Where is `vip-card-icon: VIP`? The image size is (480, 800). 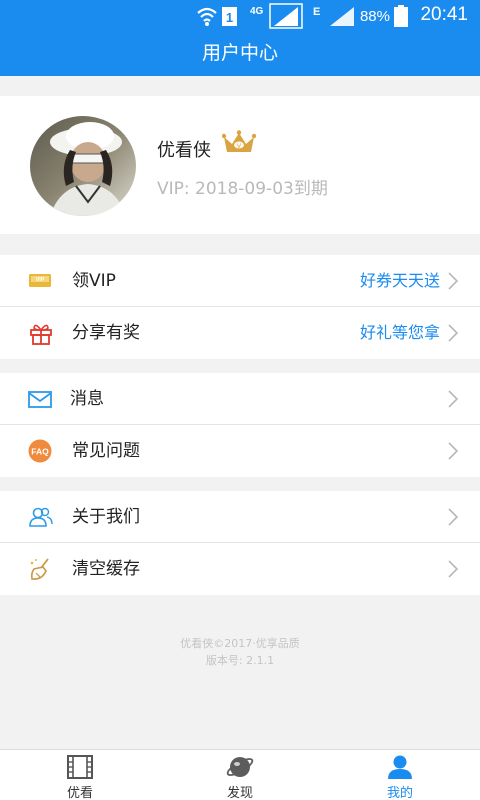 vip-card-icon: VIP is located at coordinates (40, 280).